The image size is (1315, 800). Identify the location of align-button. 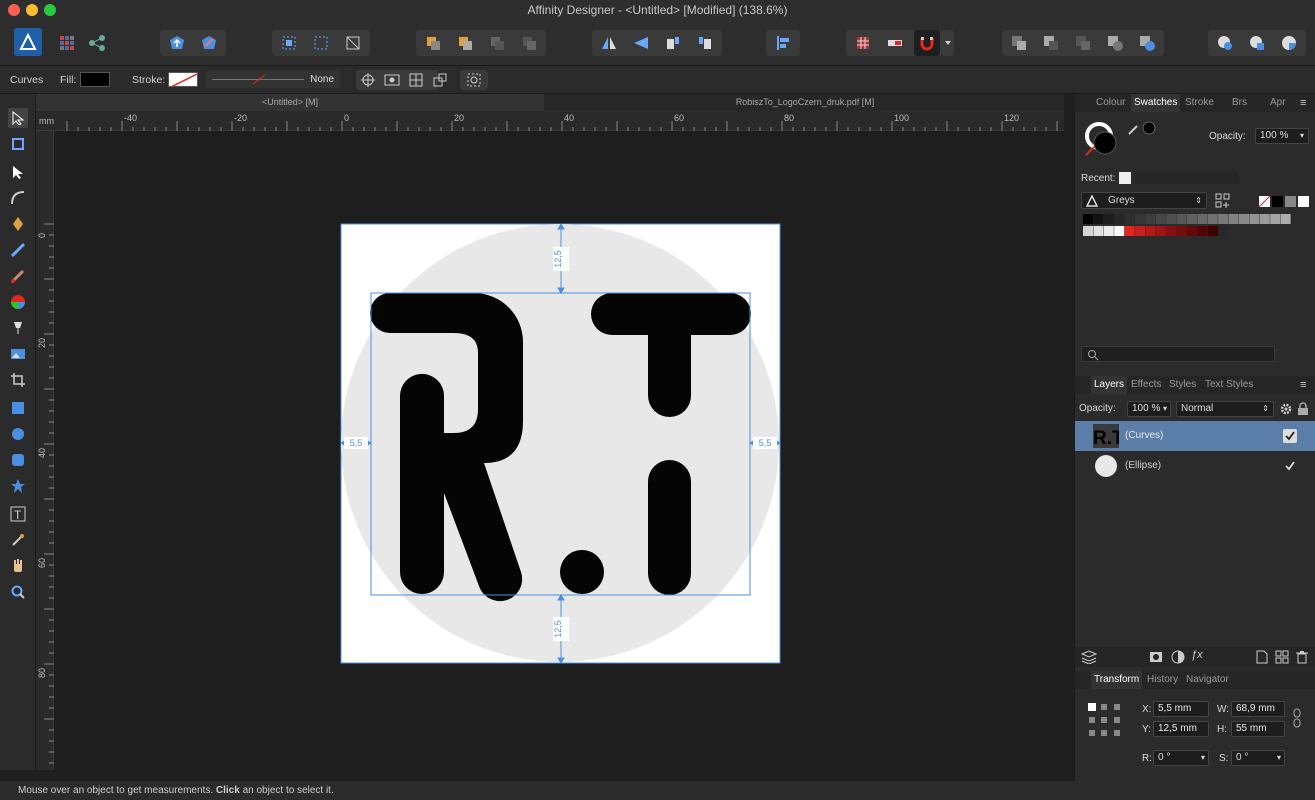
(783, 43).